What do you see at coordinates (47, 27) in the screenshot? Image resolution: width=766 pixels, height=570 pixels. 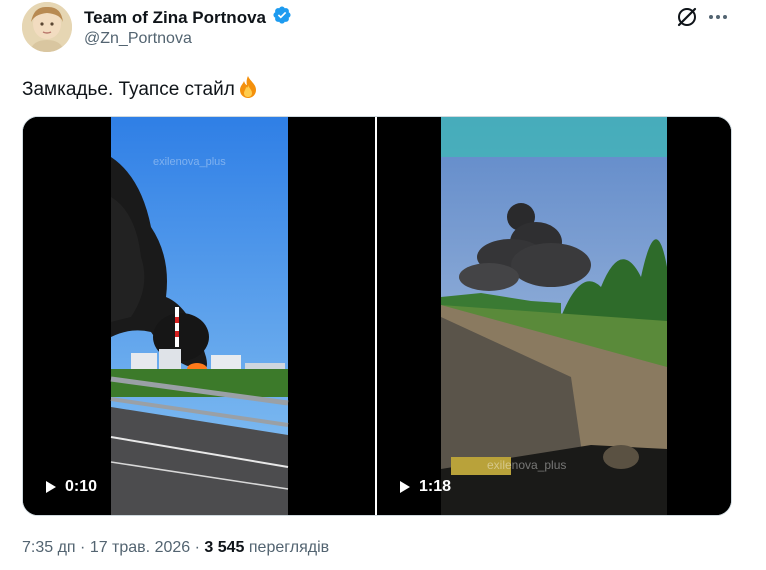 I see `avatar` at bounding box center [47, 27].